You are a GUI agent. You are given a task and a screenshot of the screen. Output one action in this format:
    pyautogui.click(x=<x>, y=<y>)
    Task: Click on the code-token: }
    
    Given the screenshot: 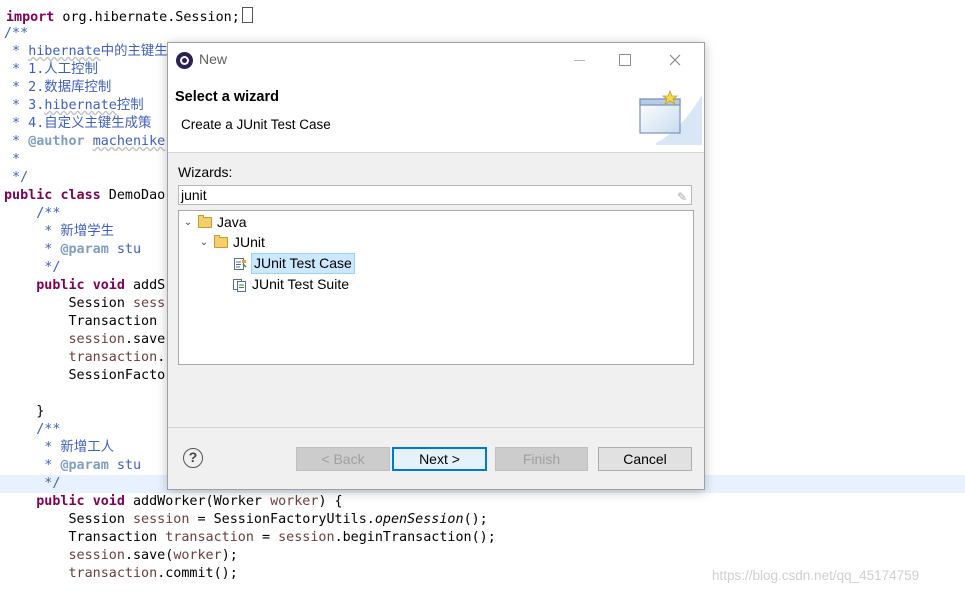 What is the action you would take?
    pyautogui.click(x=24, y=411)
    